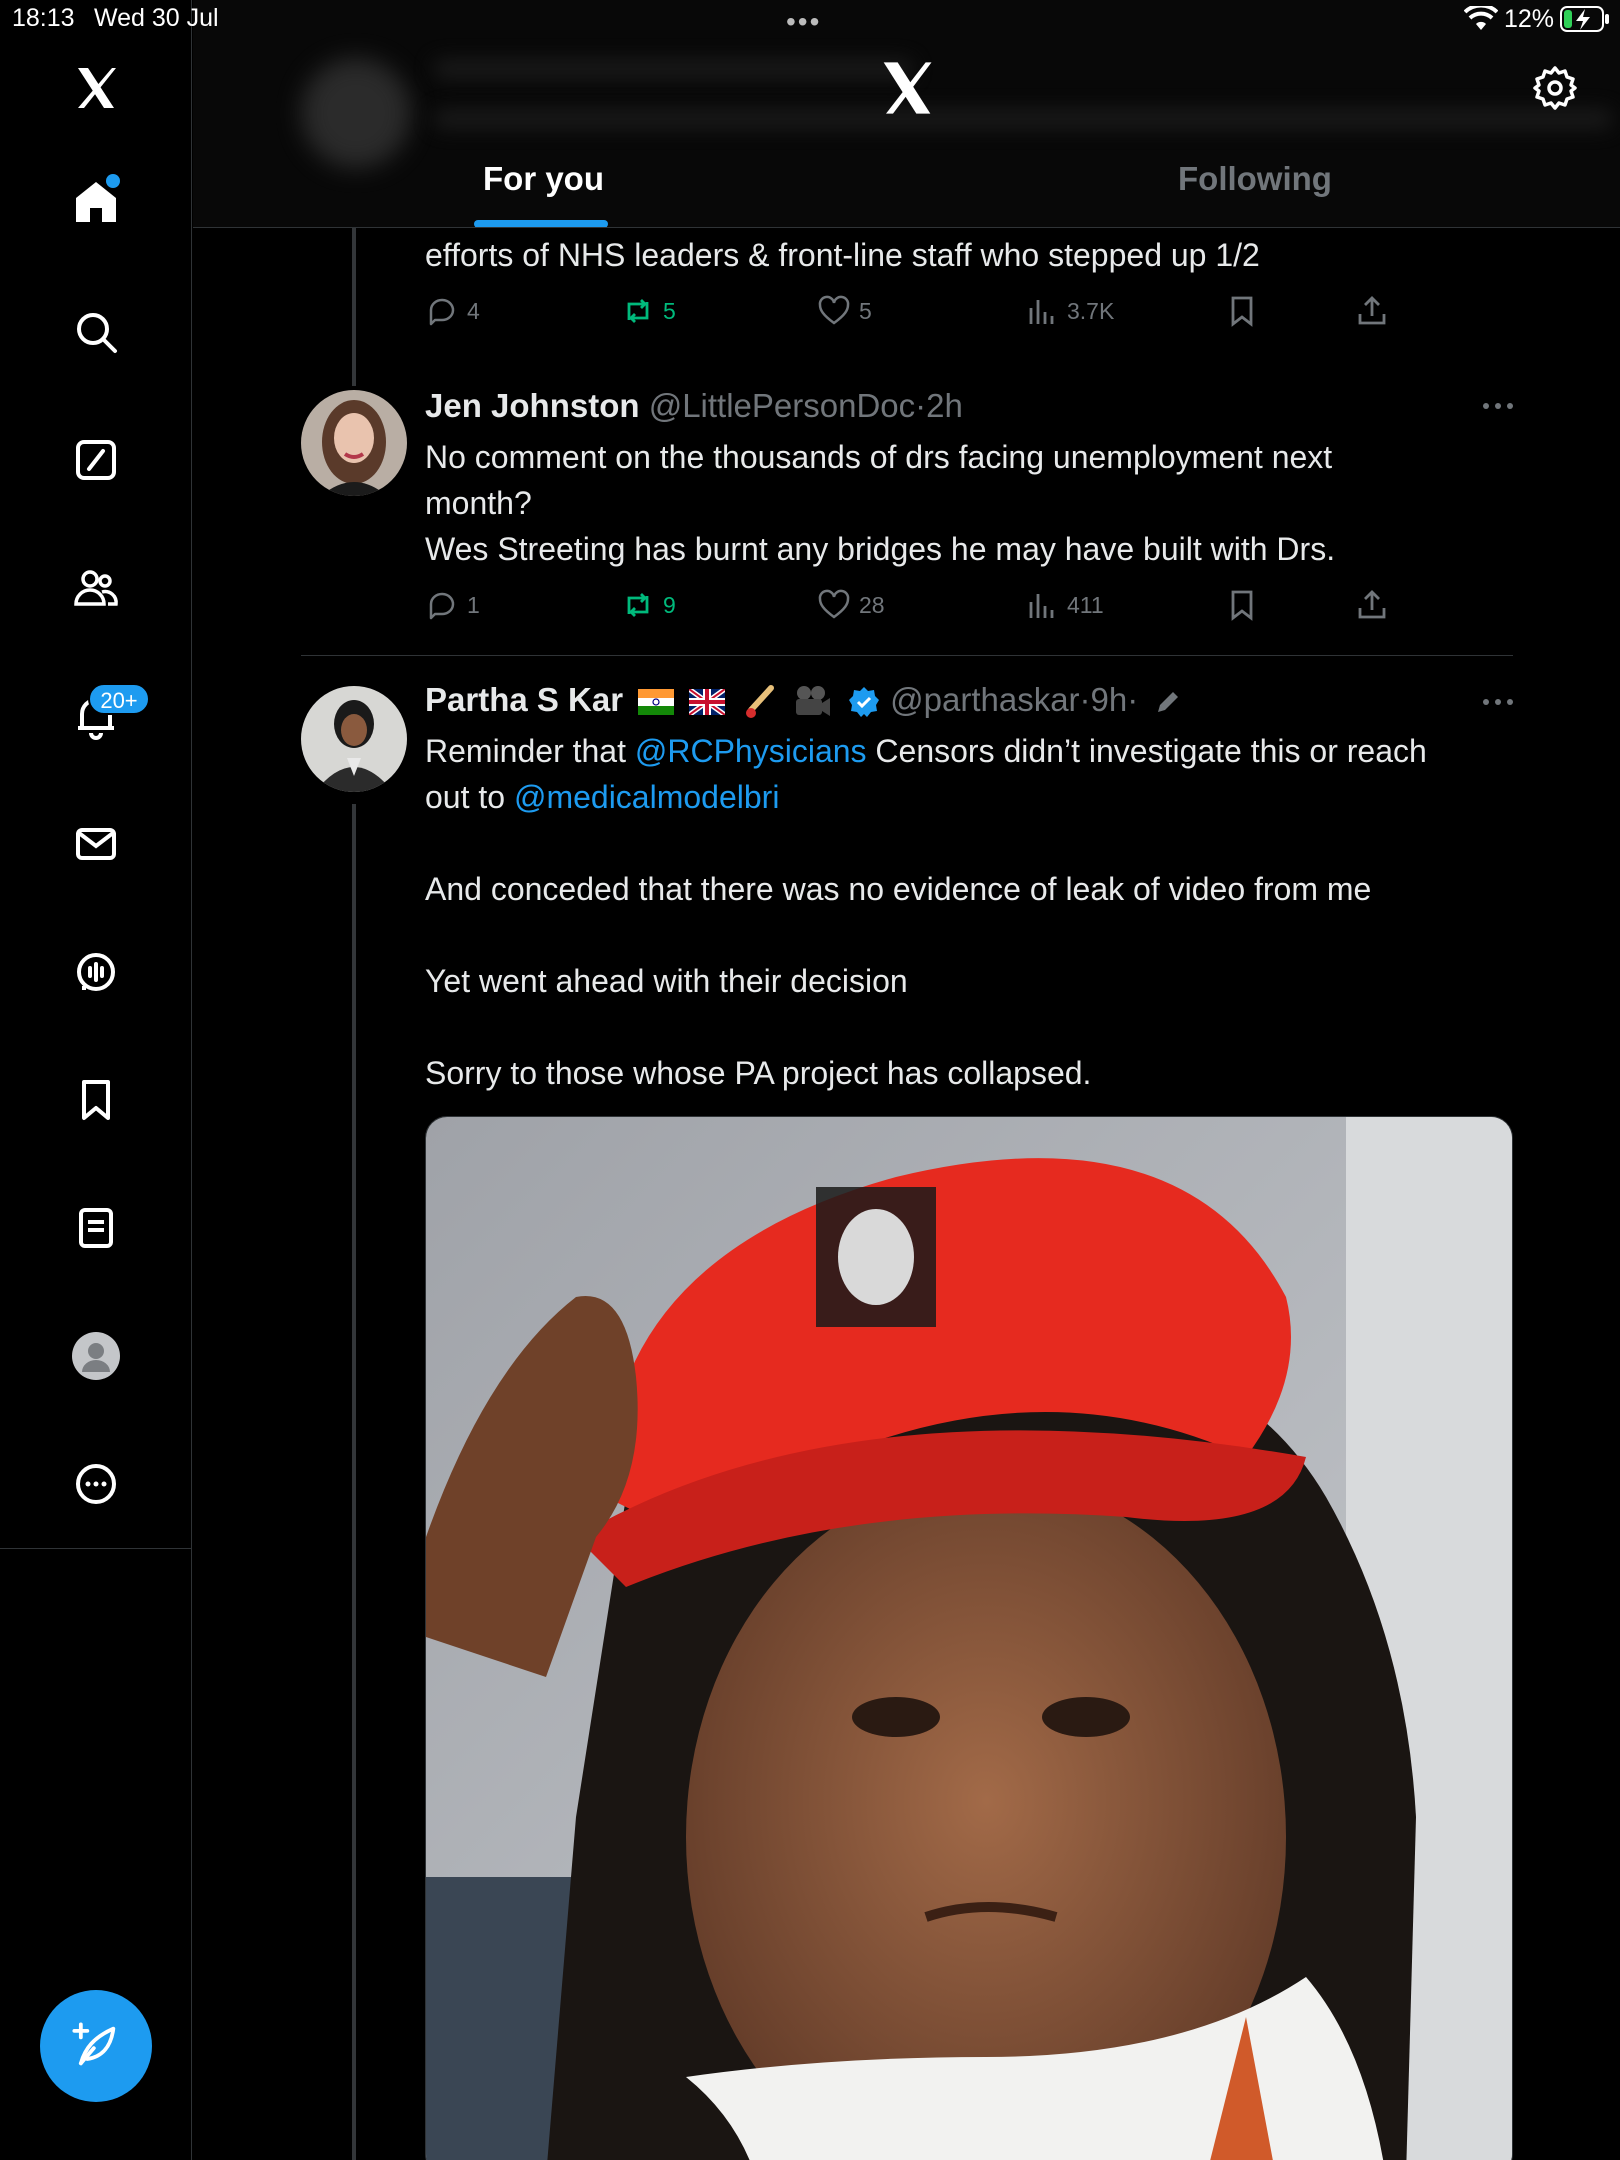 The height and width of the screenshot is (2160, 1620). I want to click on tweet-author-row: Jen Johnston @LittlePersonDoc·2h, so click(694, 406).